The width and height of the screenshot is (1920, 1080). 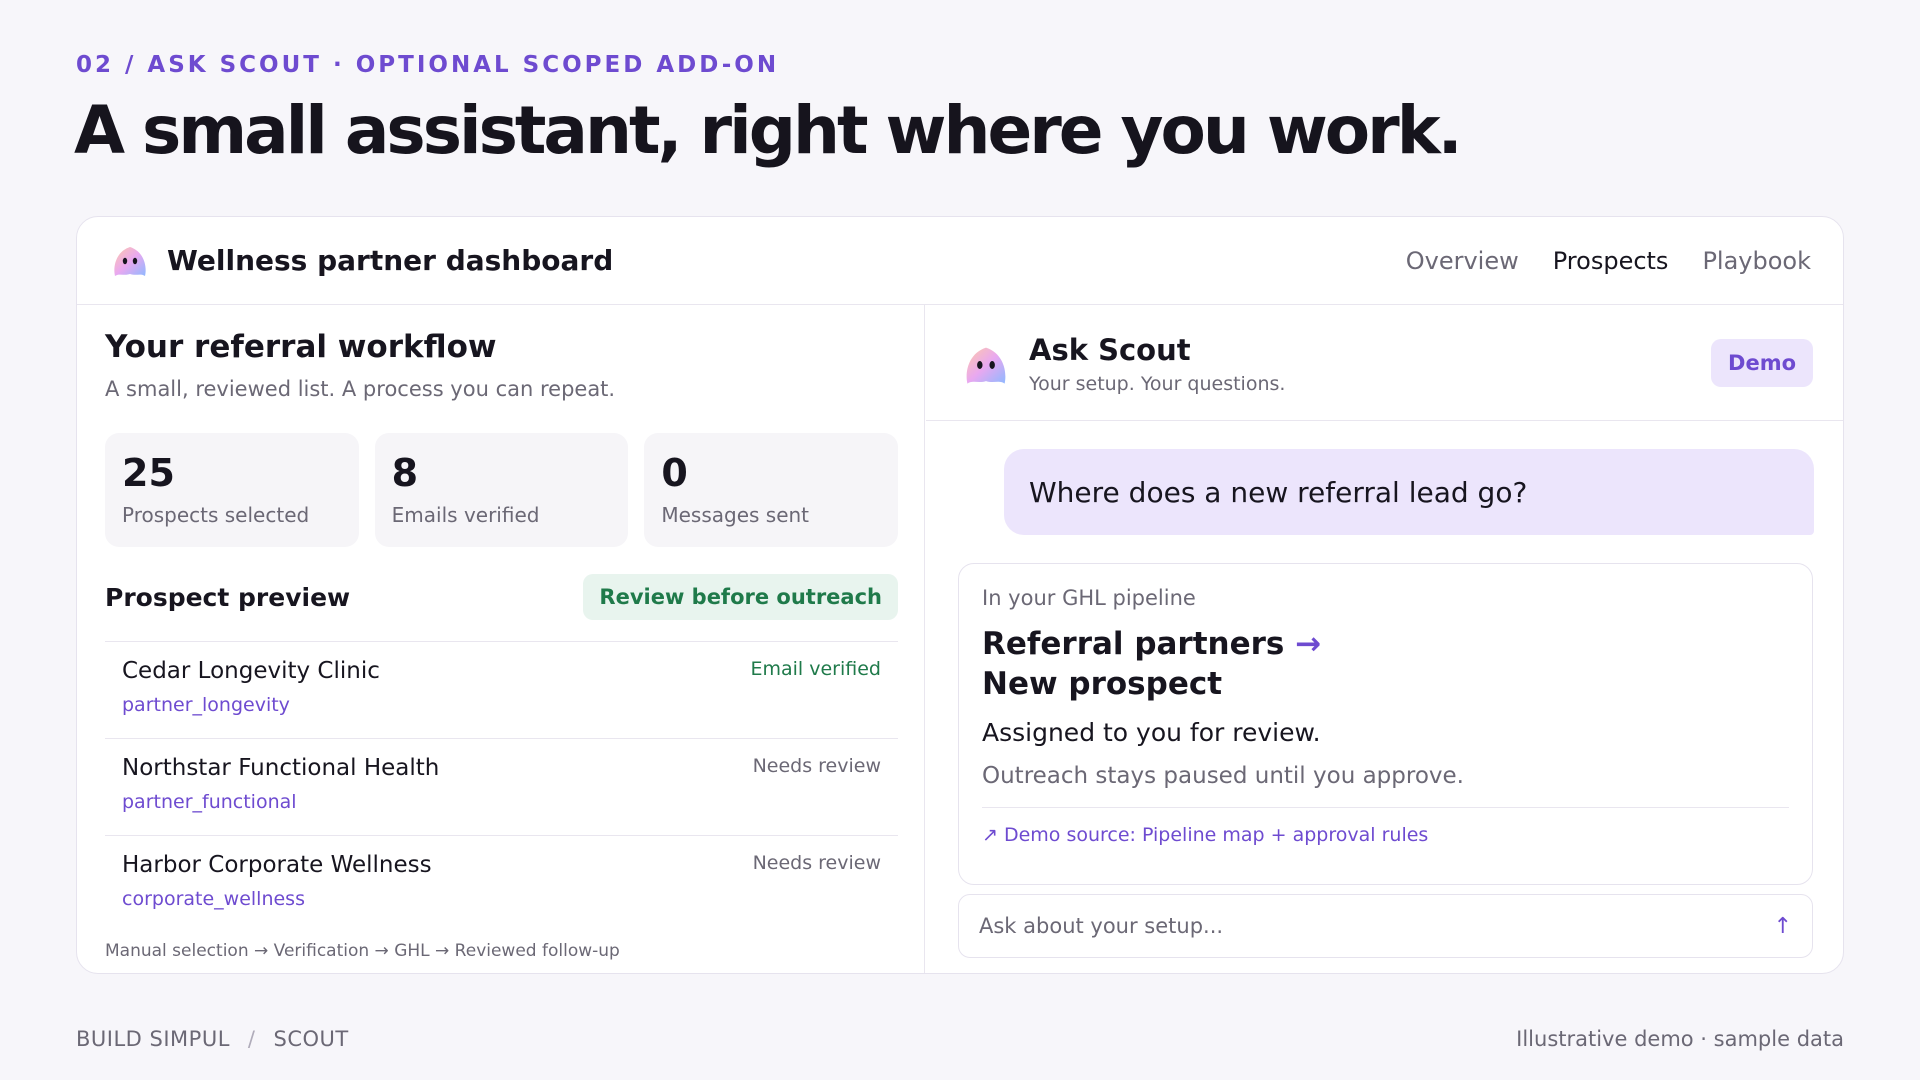 What do you see at coordinates (1762, 363) in the screenshot?
I see `demo-badge: Demo` at bounding box center [1762, 363].